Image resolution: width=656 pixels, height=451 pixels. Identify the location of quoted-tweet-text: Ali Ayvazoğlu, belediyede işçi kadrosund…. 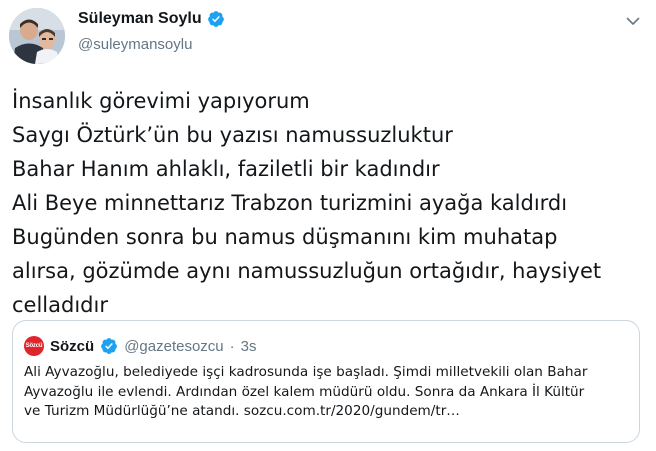
(327, 392).